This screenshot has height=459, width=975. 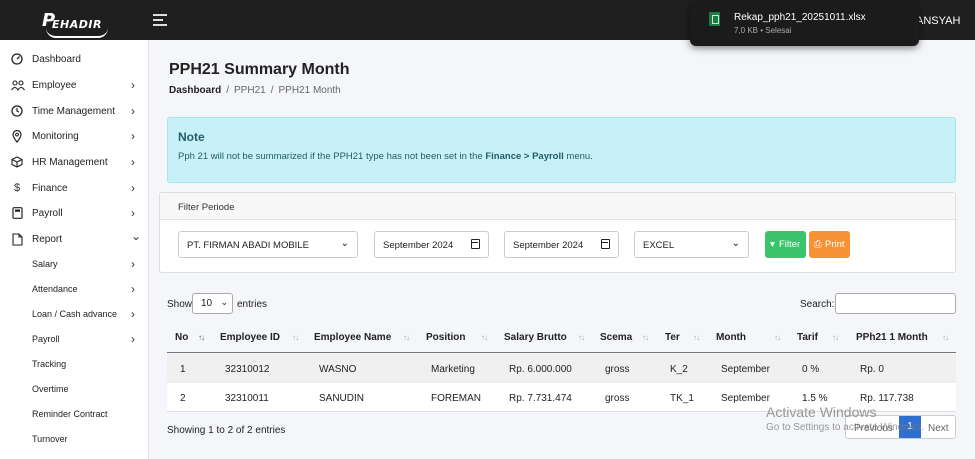 I want to click on cell-ter: TK_1, so click(x=682, y=398).